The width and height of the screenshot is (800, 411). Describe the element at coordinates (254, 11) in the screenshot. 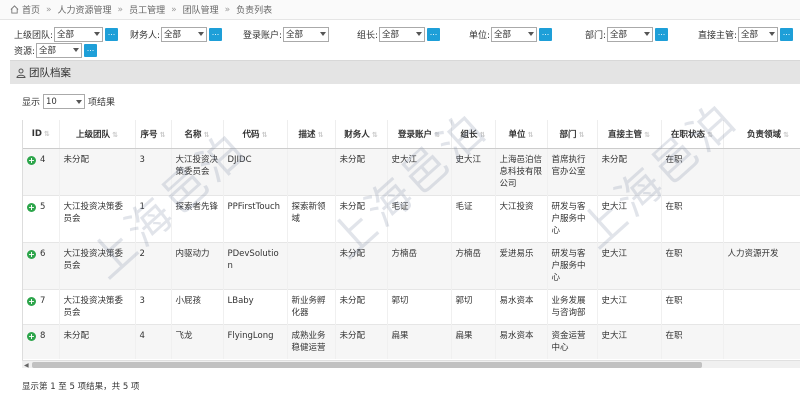

I see `breadcrumb-current: 负责列表` at that location.